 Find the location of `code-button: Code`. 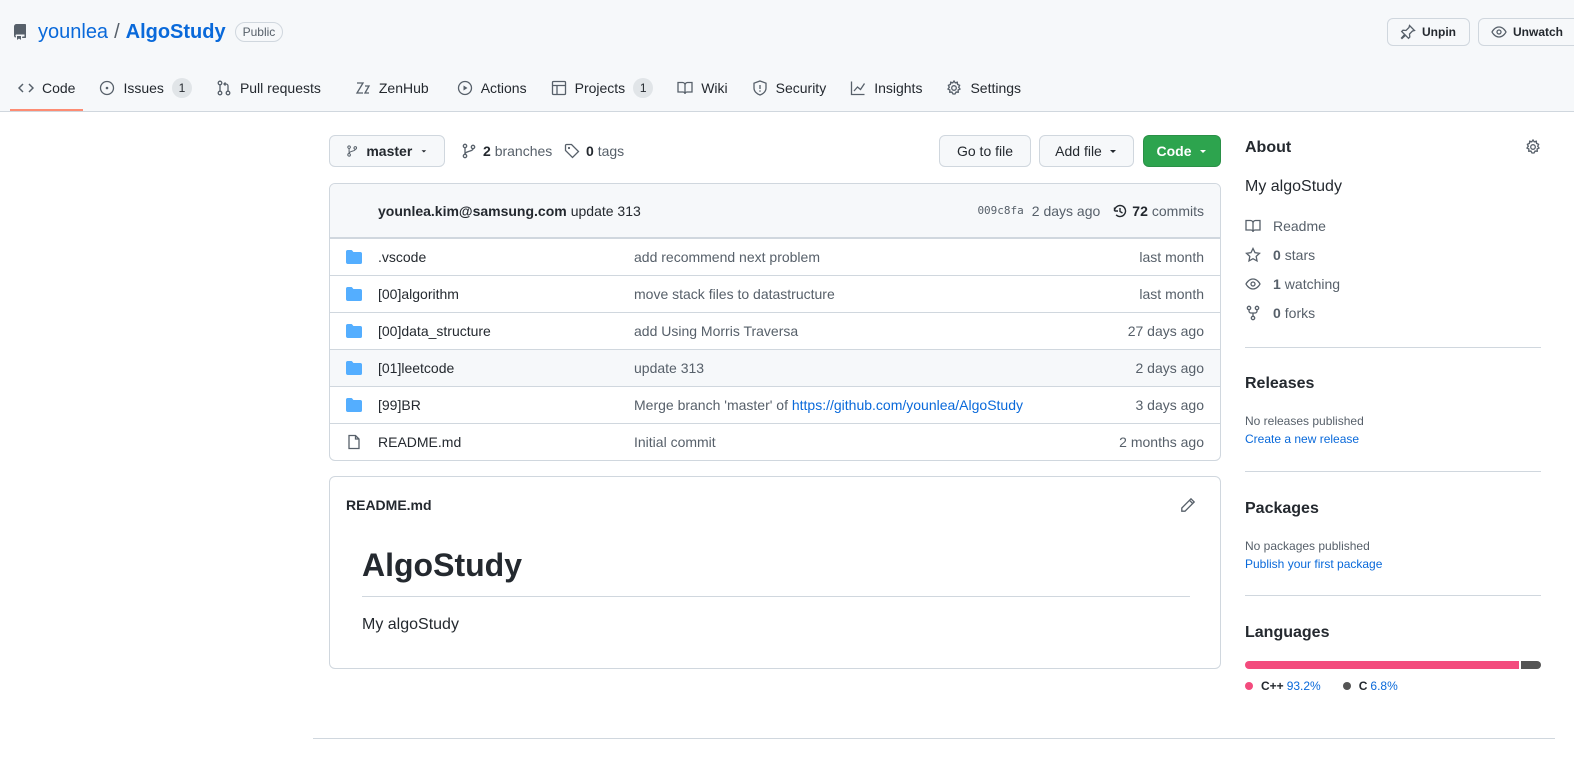

code-button: Code is located at coordinates (1182, 151).